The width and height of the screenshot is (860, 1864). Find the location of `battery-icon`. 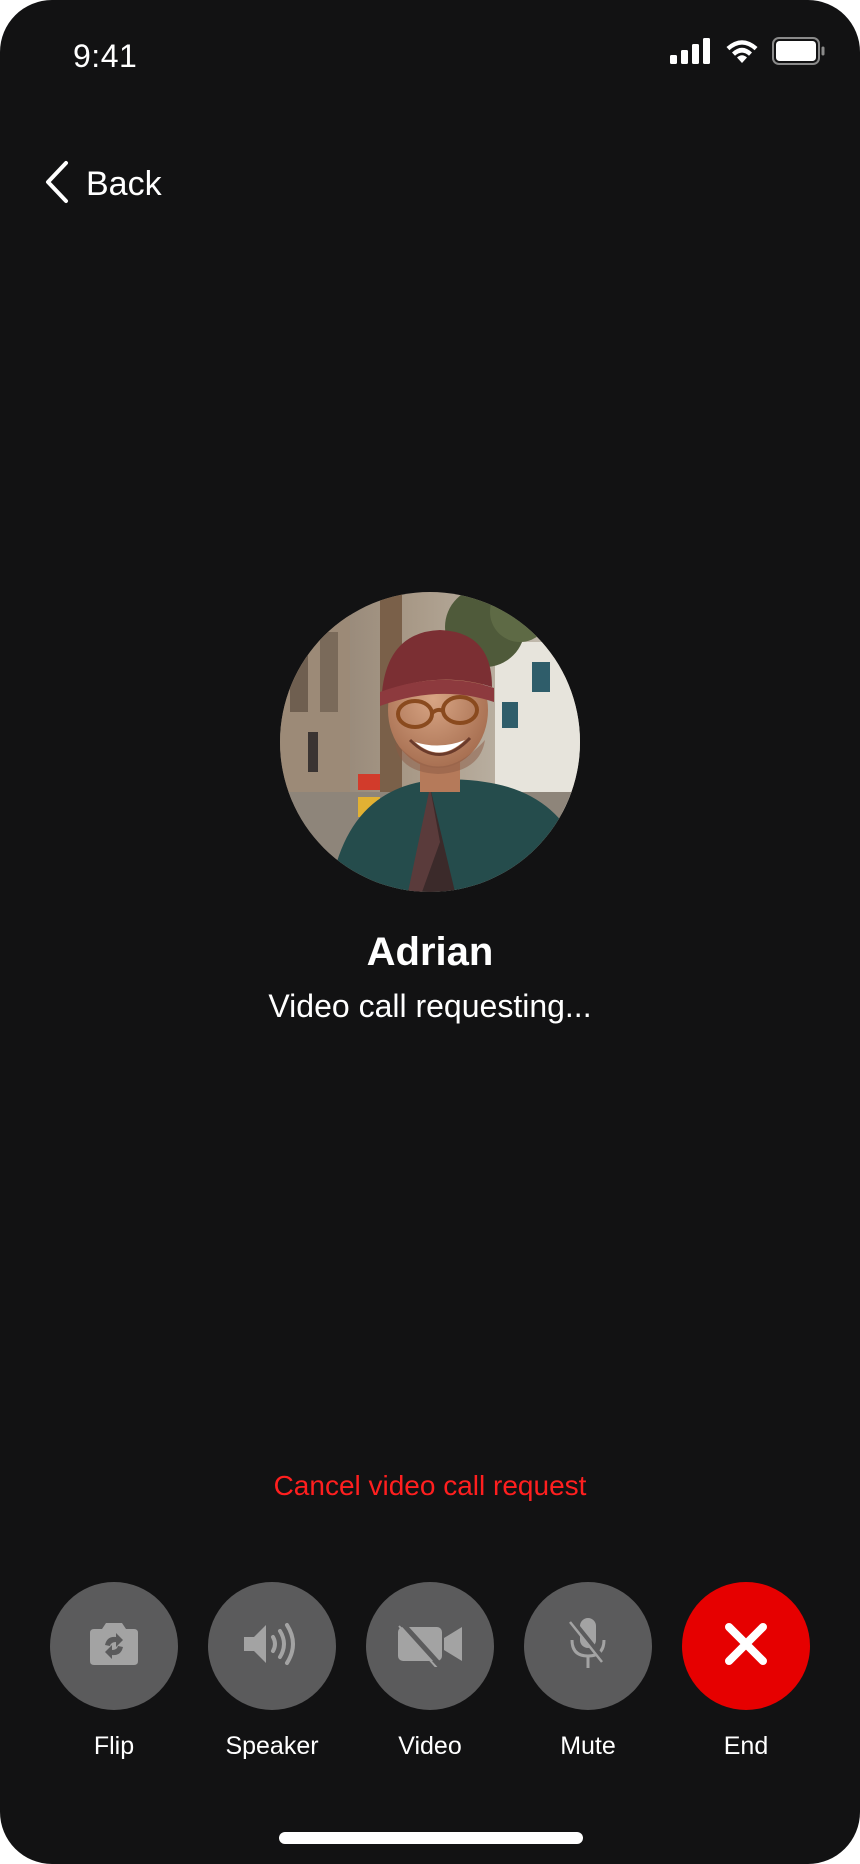

battery-icon is located at coordinates (799, 53).